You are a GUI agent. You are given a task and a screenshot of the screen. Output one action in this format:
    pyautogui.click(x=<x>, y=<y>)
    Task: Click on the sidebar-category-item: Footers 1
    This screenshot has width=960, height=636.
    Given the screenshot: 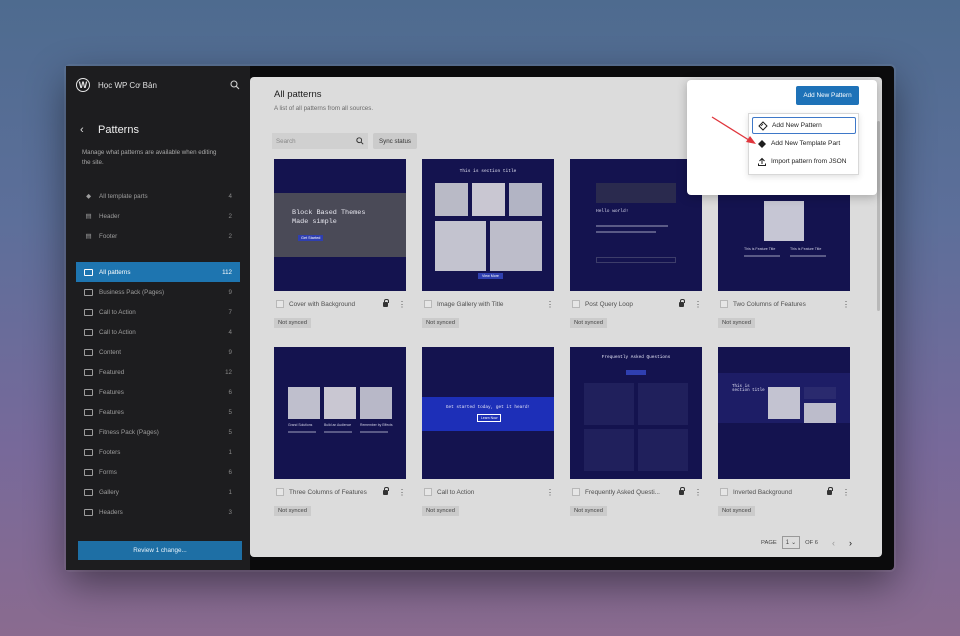 What is the action you would take?
    pyautogui.click(x=158, y=452)
    